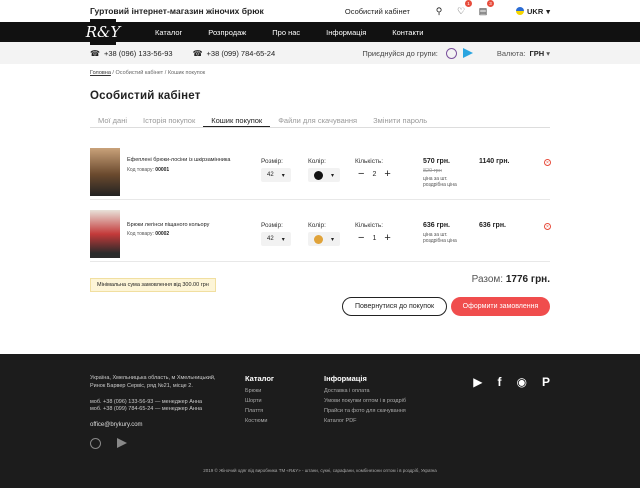  What do you see at coordinates (527, 279) in the screenshot?
I see `total-value: 1776 грн.` at bounding box center [527, 279].